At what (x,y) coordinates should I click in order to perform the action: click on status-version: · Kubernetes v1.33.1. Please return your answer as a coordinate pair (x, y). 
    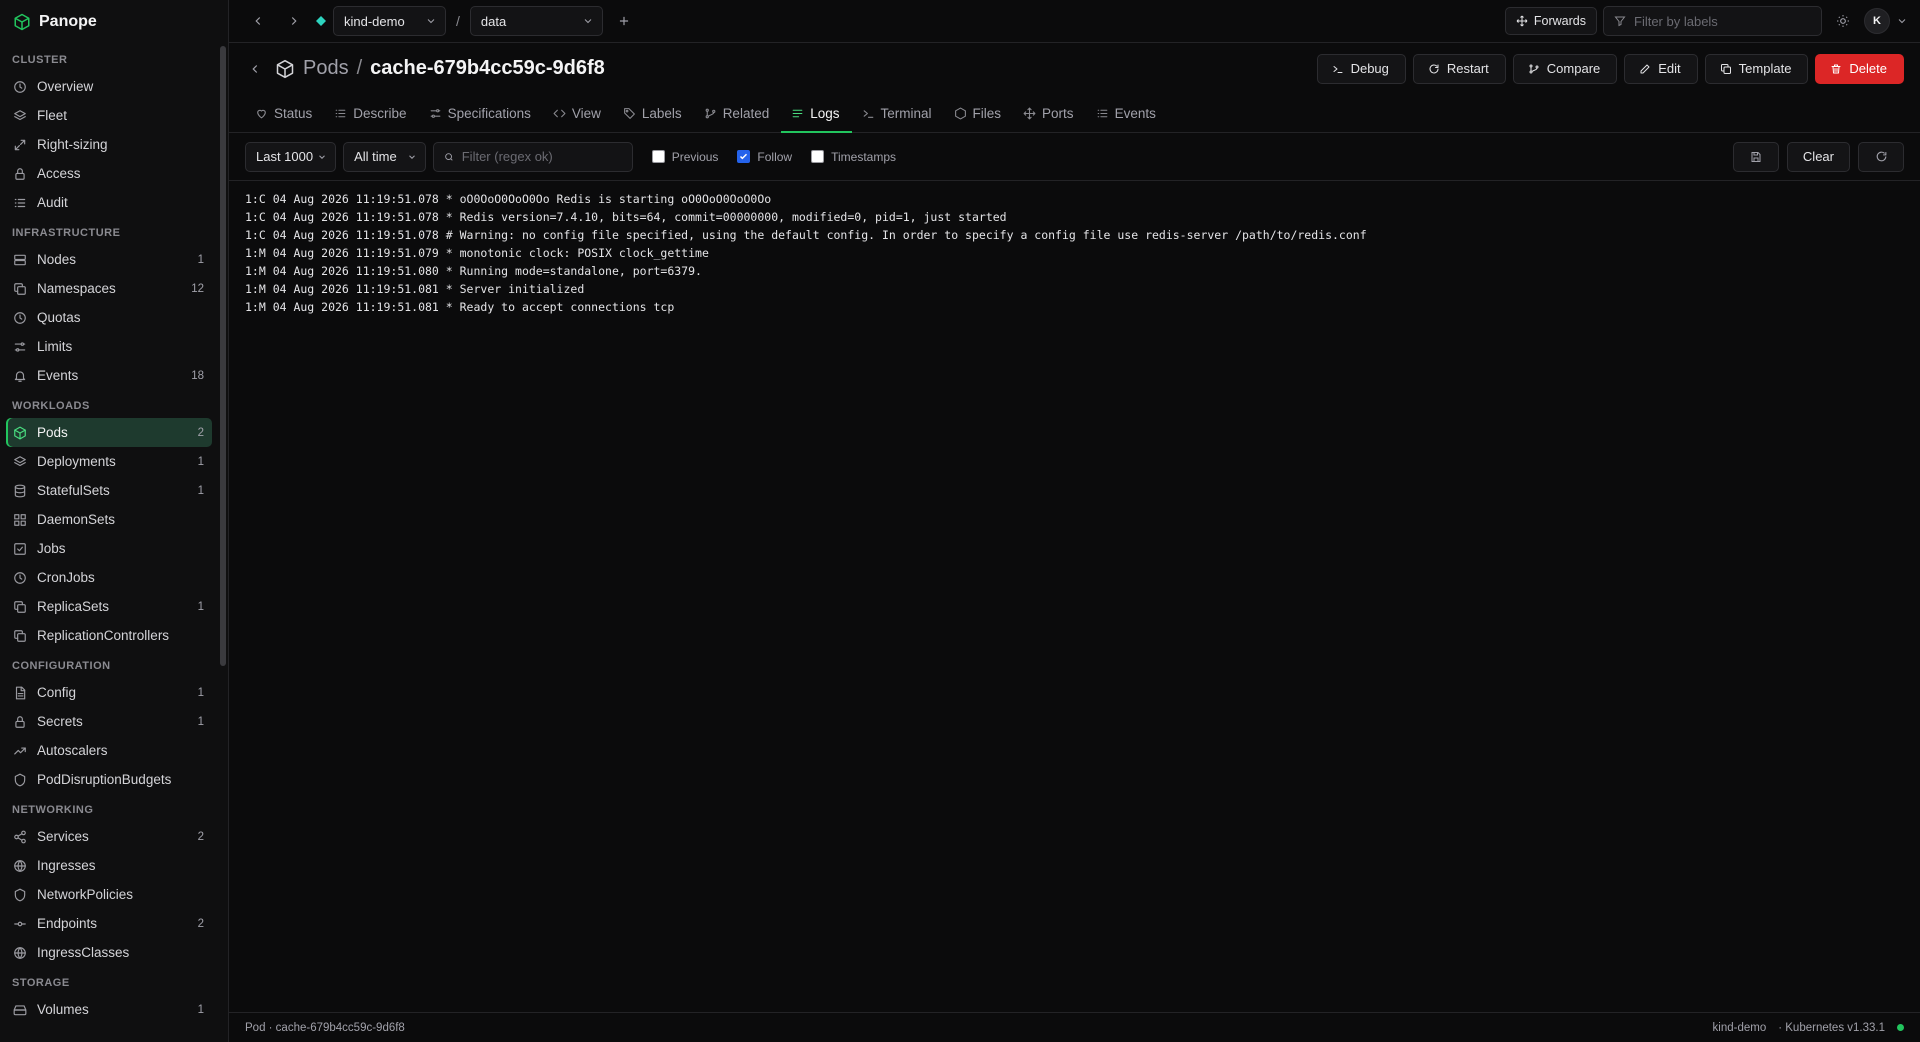
    Looking at the image, I should click on (1831, 1027).